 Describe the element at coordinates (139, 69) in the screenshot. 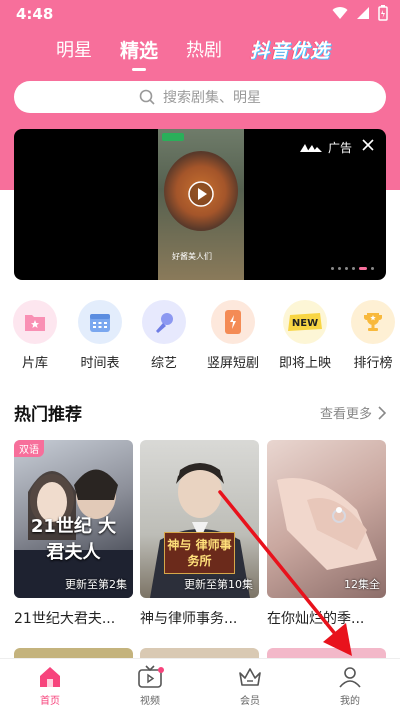

I see `active-tab-indicator` at that location.